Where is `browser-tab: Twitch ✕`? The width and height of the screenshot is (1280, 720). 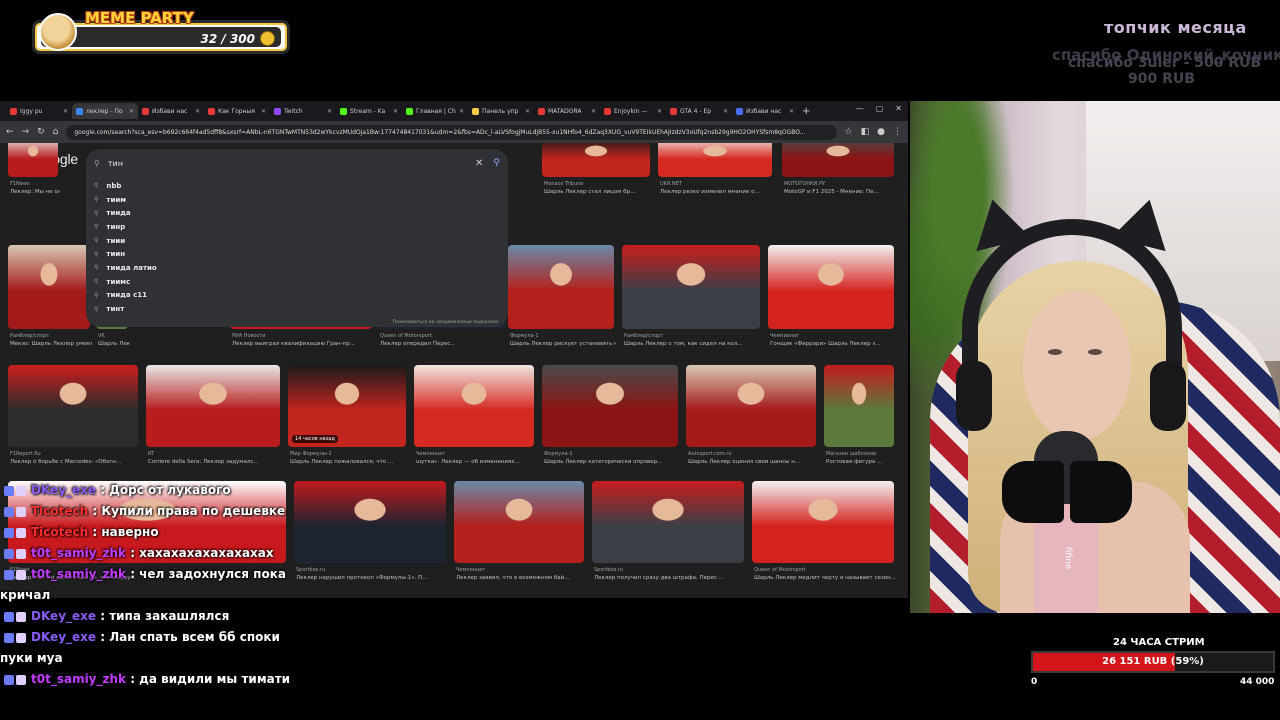
browser-tab: Twitch ✕ is located at coordinates (303, 111).